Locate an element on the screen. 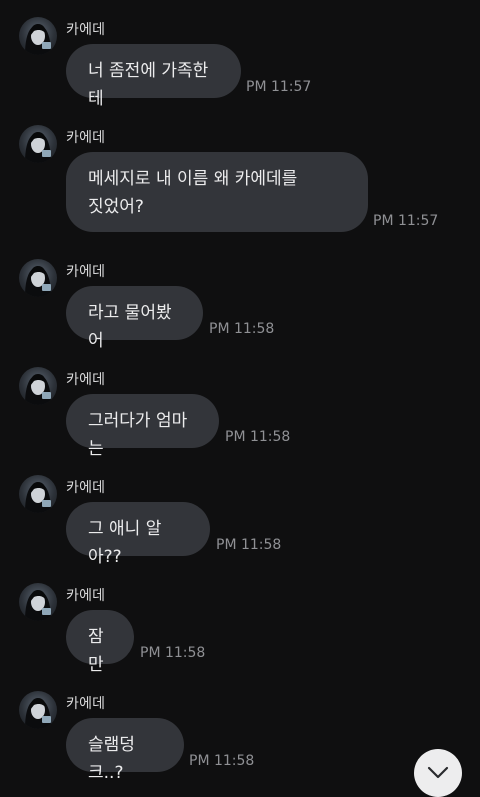 The image size is (480, 797). scroll-to-bottom-button is located at coordinates (438, 773).